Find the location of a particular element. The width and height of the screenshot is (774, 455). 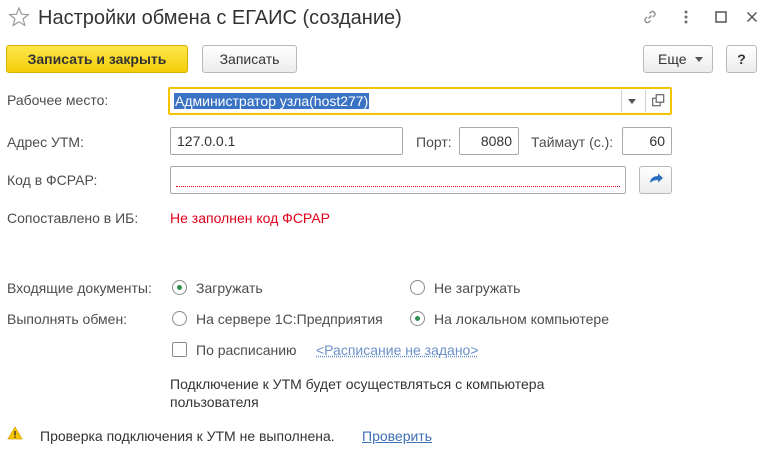

exchange-server-label: На сервере 1С:Предприятия is located at coordinates (289, 319).